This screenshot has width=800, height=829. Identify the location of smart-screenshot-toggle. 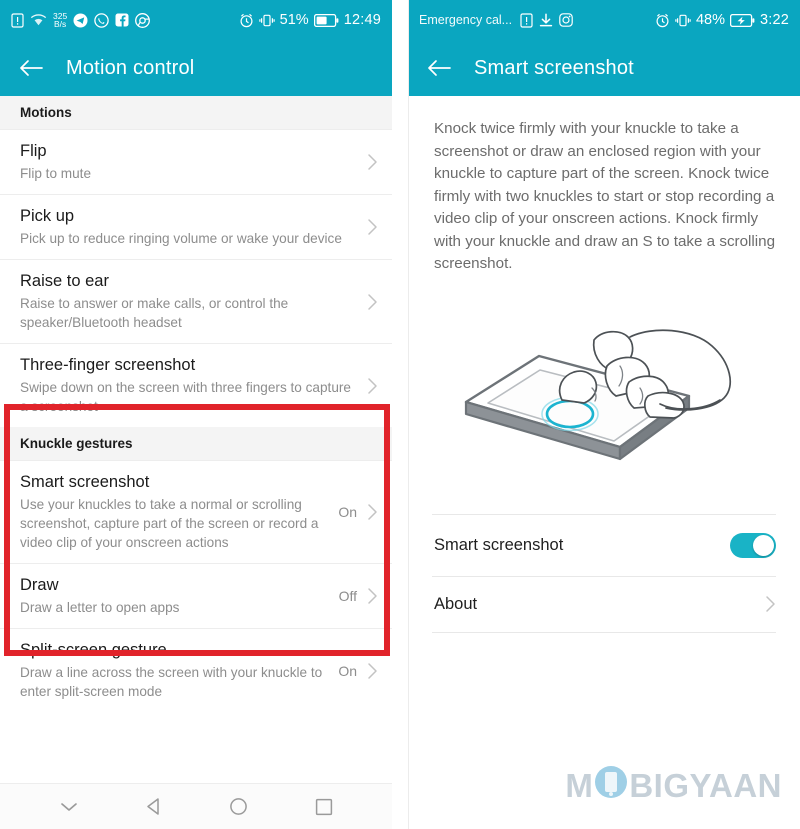
(753, 545).